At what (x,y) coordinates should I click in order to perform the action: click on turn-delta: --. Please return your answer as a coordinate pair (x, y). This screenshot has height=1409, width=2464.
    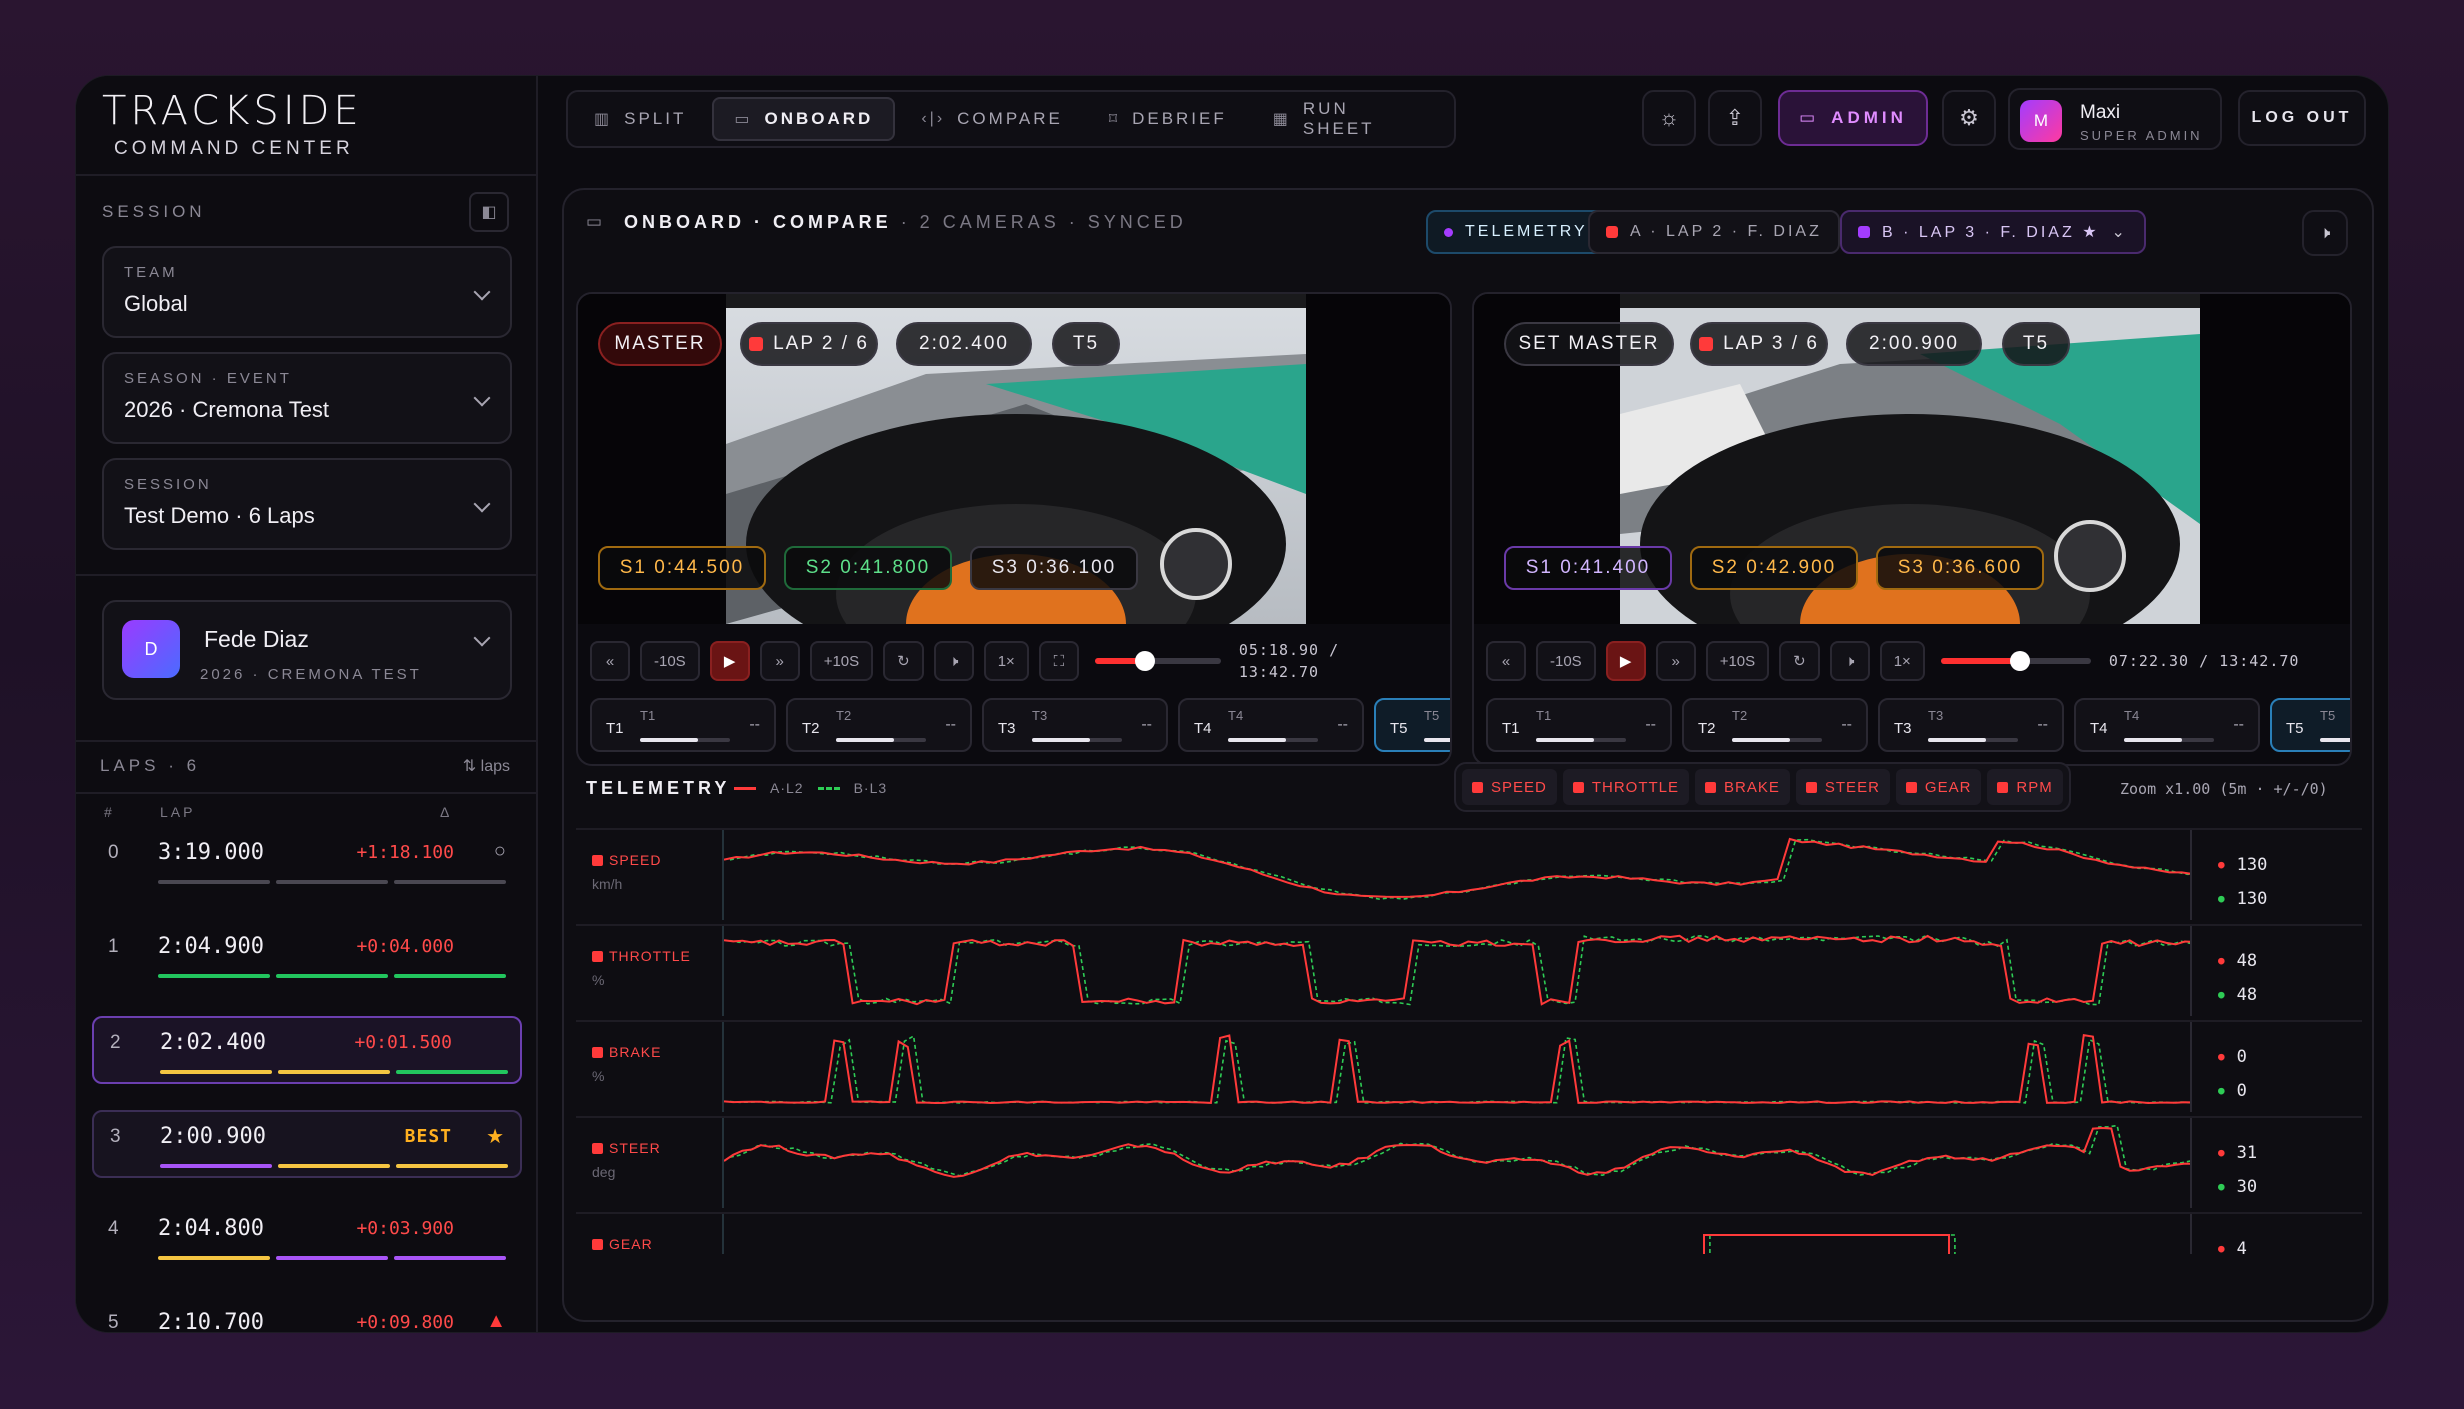
    Looking at the image, I should click on (1146, 724).